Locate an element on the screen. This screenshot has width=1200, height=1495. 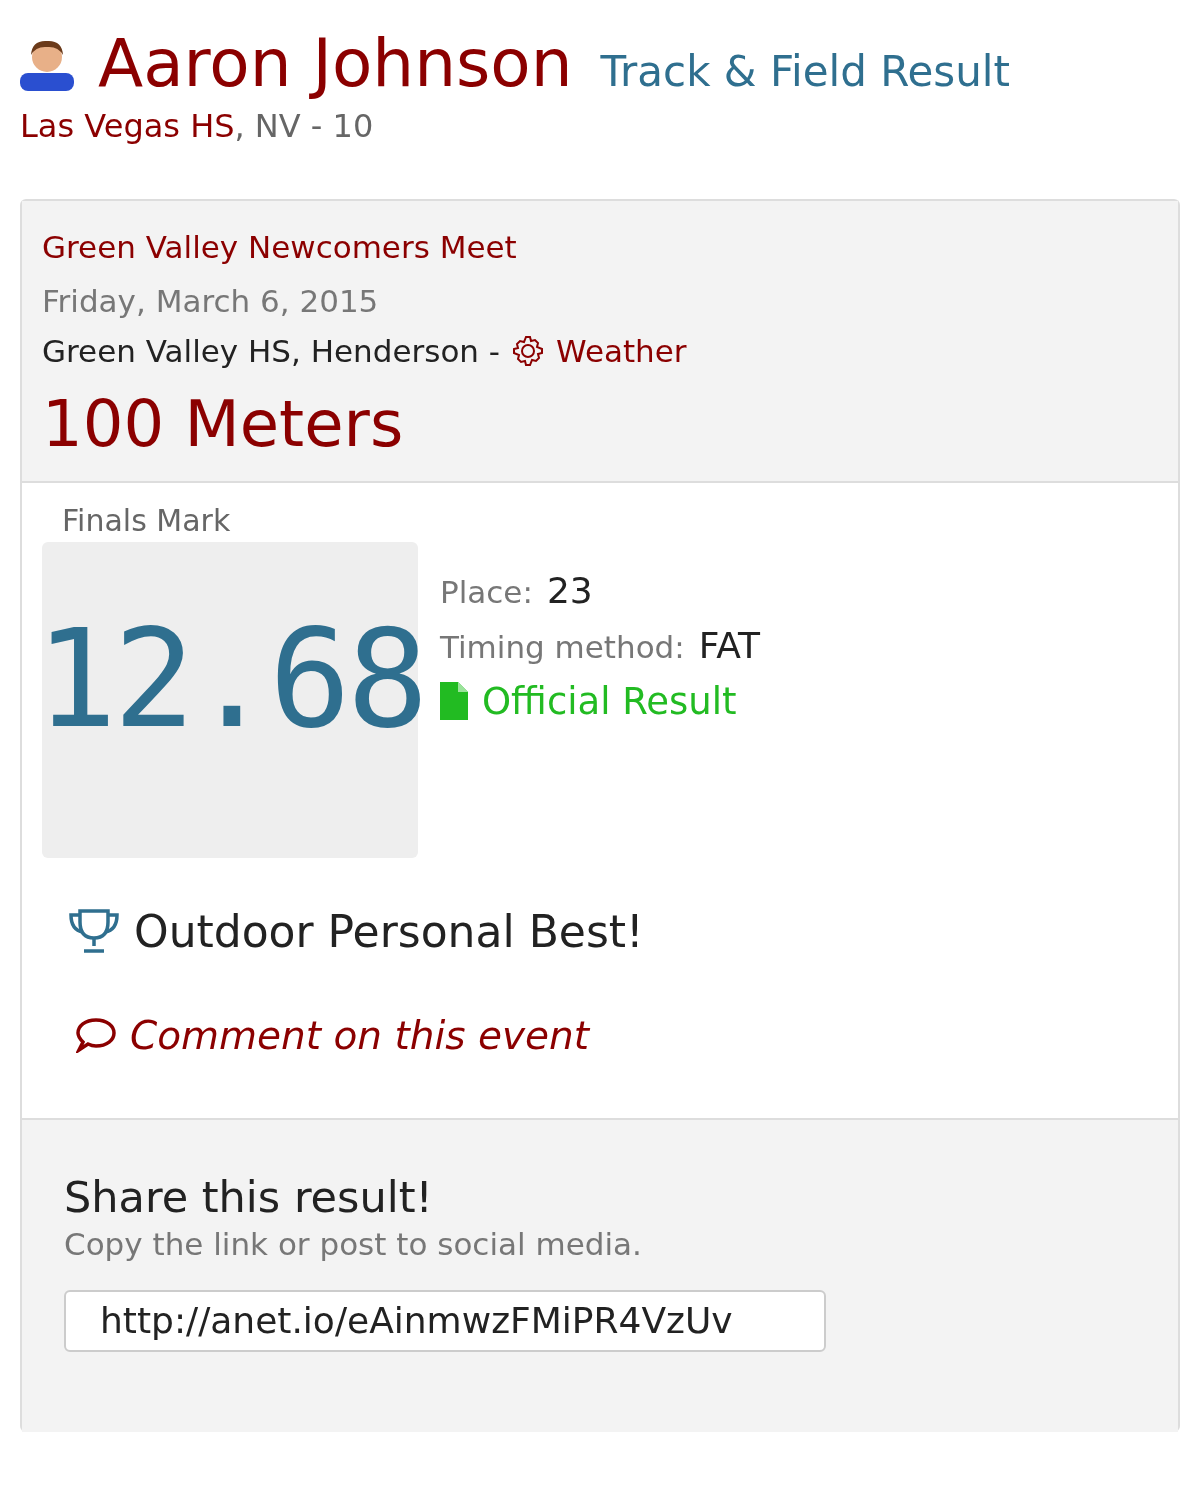
meet-venue: Green Valley HS, Henderson - is located at coordinates (271, 350).